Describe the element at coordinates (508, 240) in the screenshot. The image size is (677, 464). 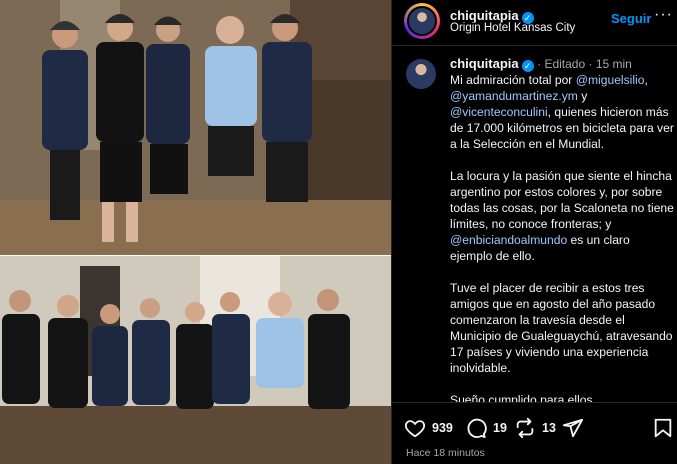
I see `mention-link: @enbiciandoalmundo` at that location.